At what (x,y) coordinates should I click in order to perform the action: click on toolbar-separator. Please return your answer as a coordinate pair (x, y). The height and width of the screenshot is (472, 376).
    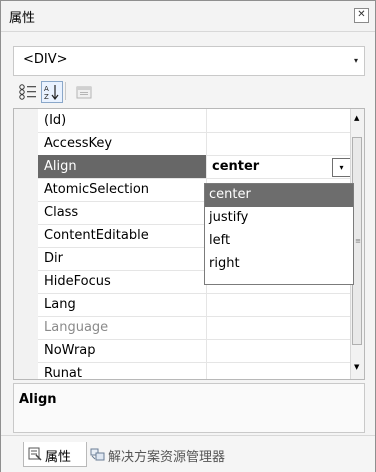
    Looking at the image, I should click on (65, 91).